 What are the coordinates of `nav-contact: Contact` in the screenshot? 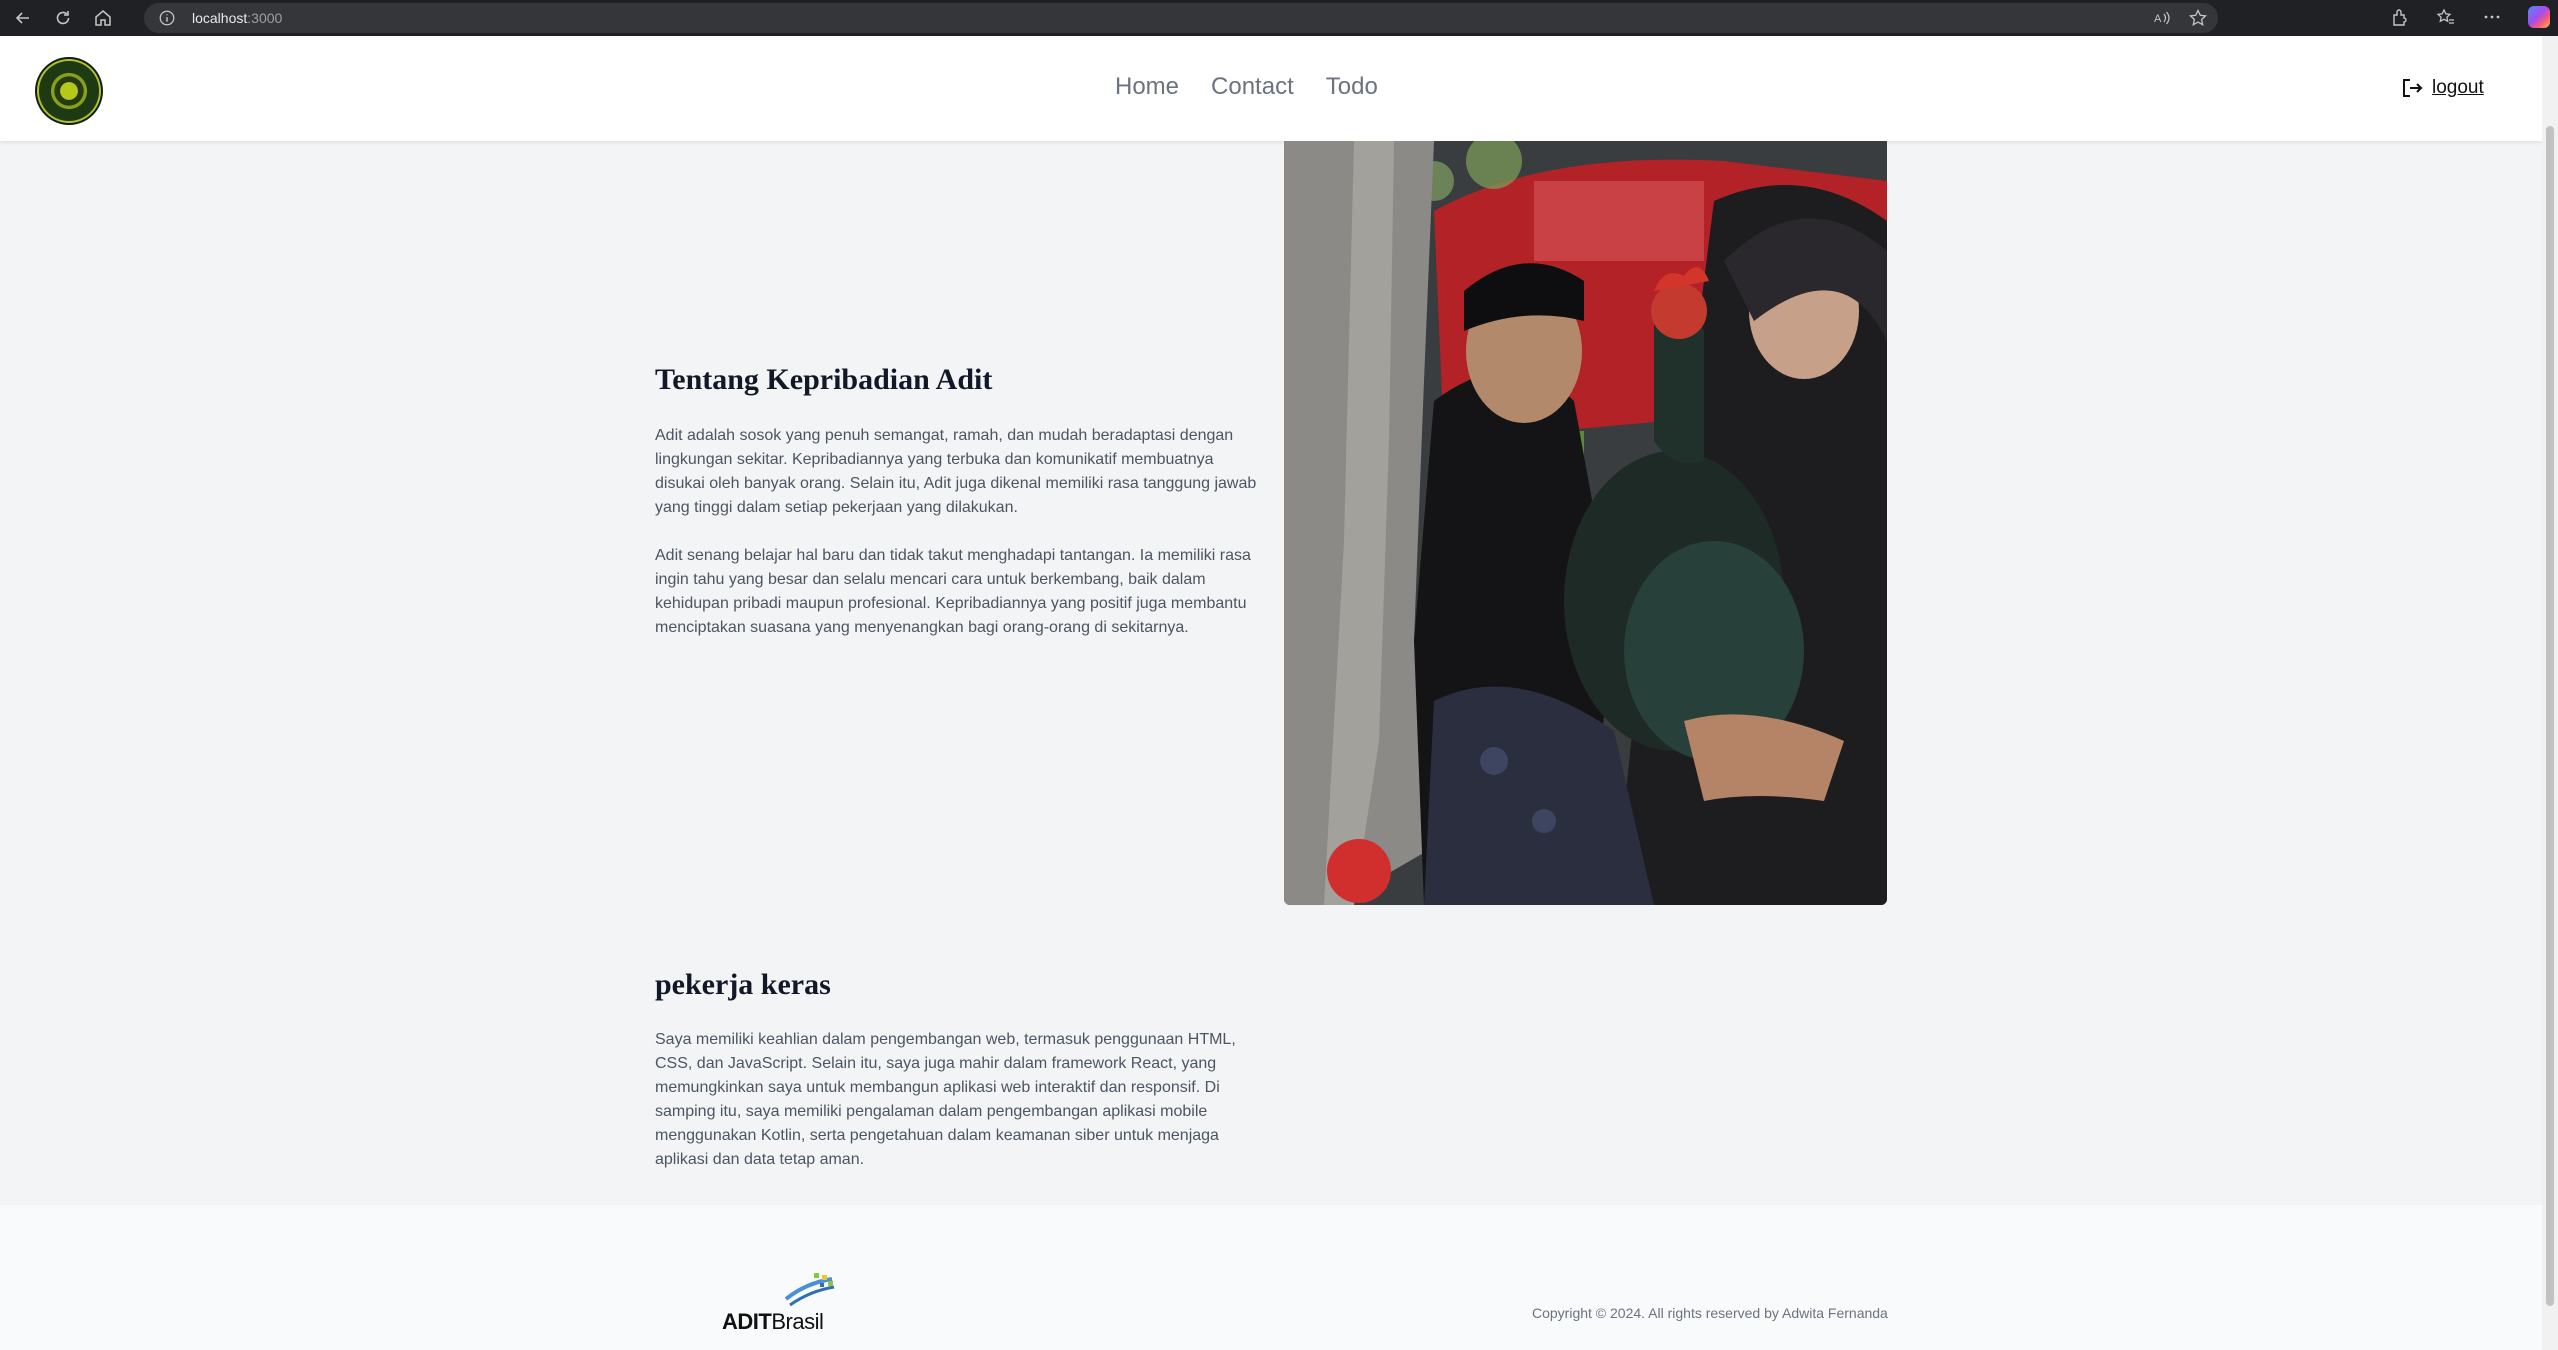 It's located at (1252, 87).